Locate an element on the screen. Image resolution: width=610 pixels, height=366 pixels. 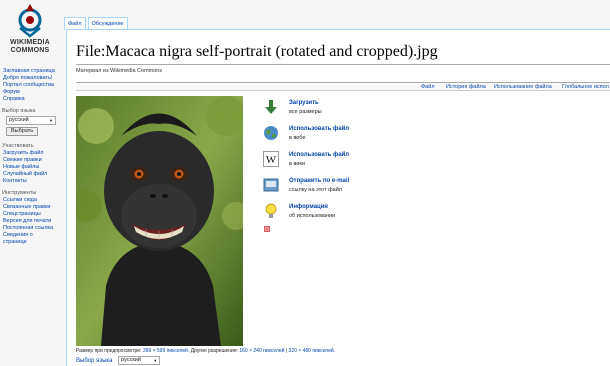
wikimedia-commons-logo: WIKIMEDIA COMMONS is located at coordinates (30, 30).